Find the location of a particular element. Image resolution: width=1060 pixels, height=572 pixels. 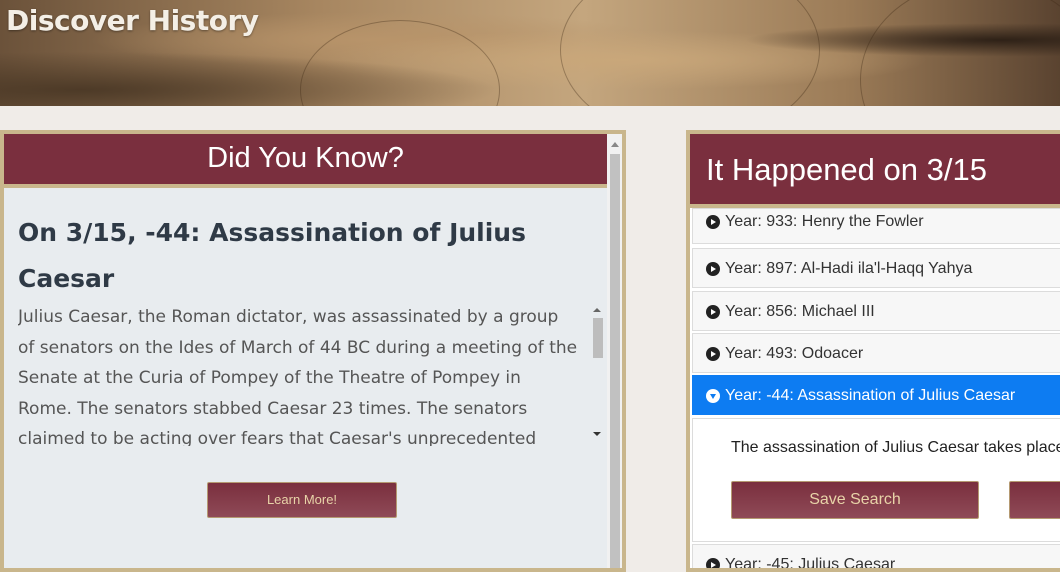

accordion-item-label: Year: 493: Odoacer is located at coordinates (794, 353).